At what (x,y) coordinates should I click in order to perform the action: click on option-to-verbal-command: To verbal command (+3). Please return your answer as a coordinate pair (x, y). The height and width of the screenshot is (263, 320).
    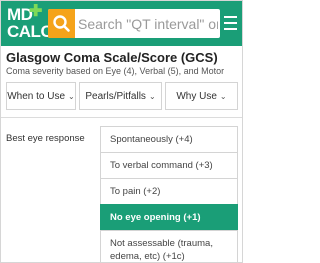
    Looking at the image, I should click on (169, 165).